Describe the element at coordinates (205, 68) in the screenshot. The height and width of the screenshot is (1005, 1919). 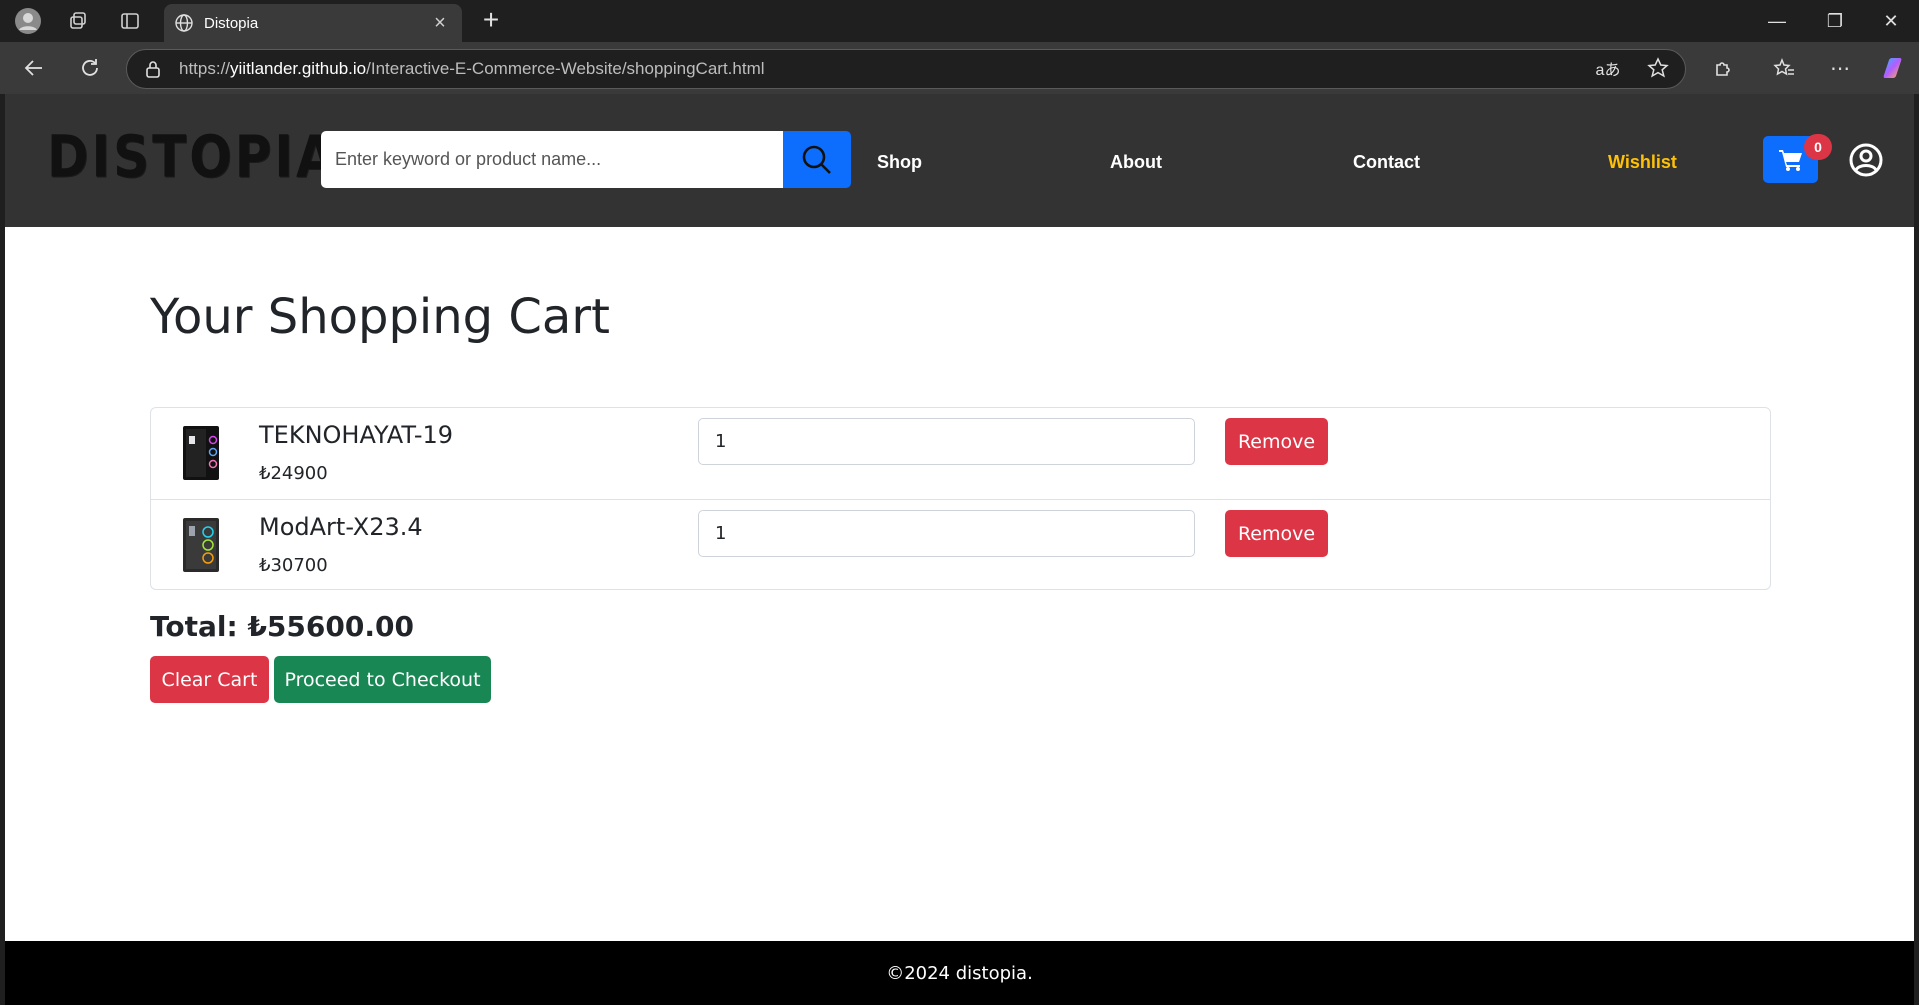
I see `url-scheme: https://` at that location.